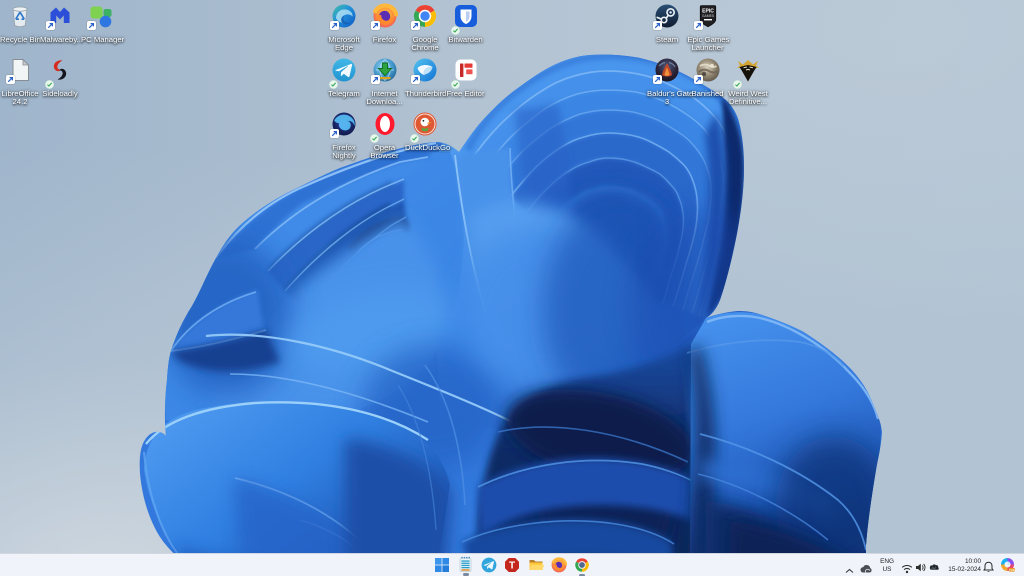  Describe the element at coordinates (512, 566) in the screenshot. I see `svg-text: T` at that location.